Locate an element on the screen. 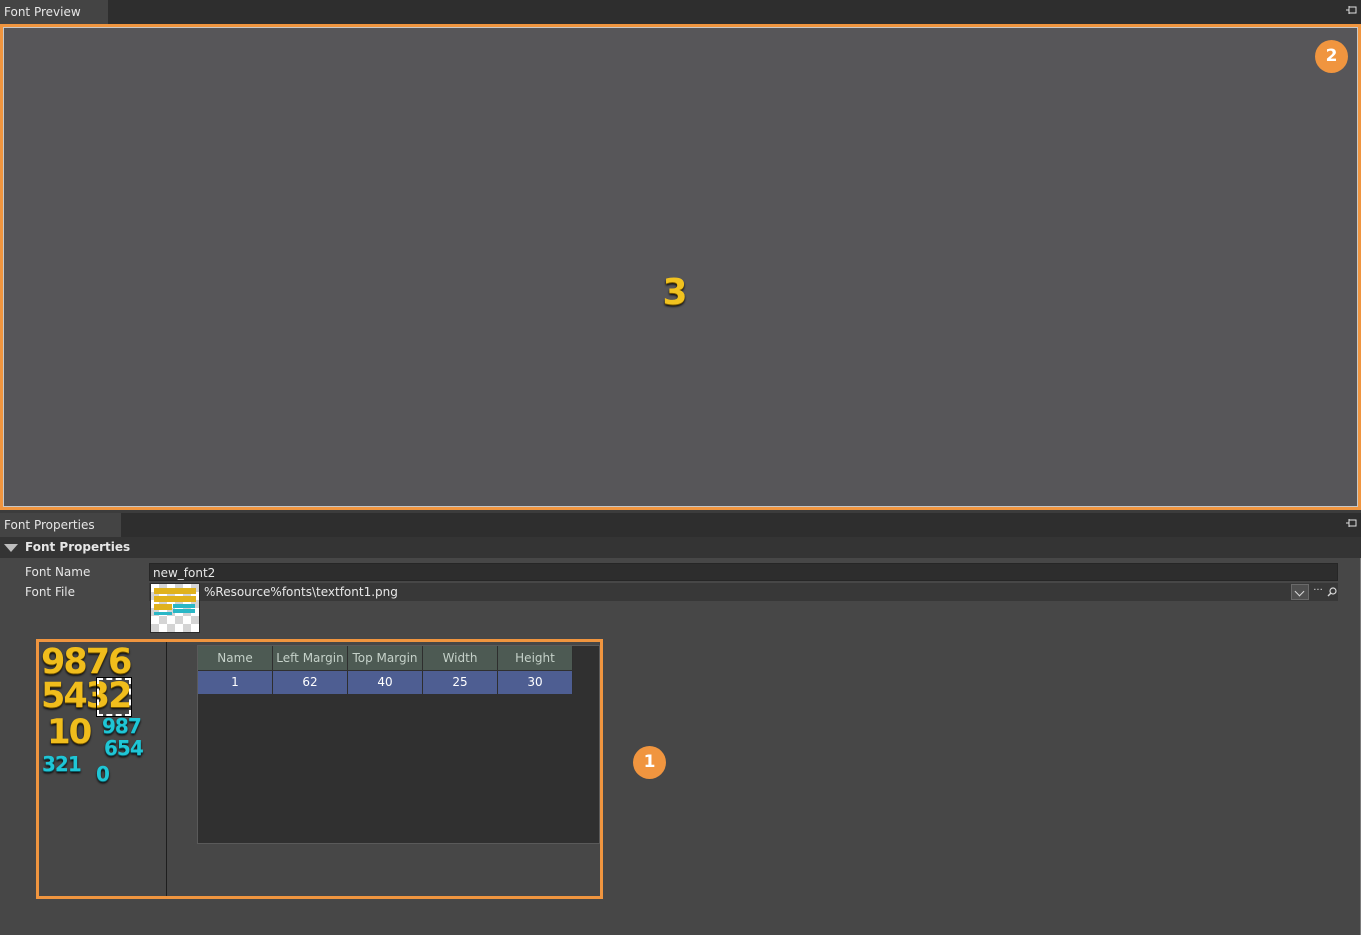  cell-name: 1 is located at coordinates (235, 682).